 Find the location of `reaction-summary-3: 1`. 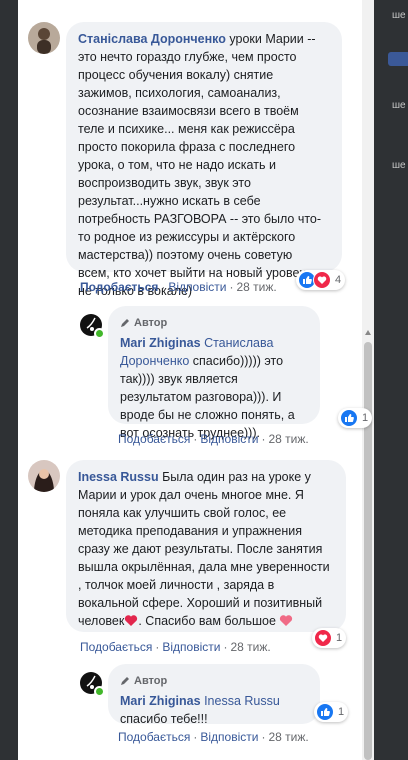

reaction-summary-3: 1 is located at coordinates (329, 638).